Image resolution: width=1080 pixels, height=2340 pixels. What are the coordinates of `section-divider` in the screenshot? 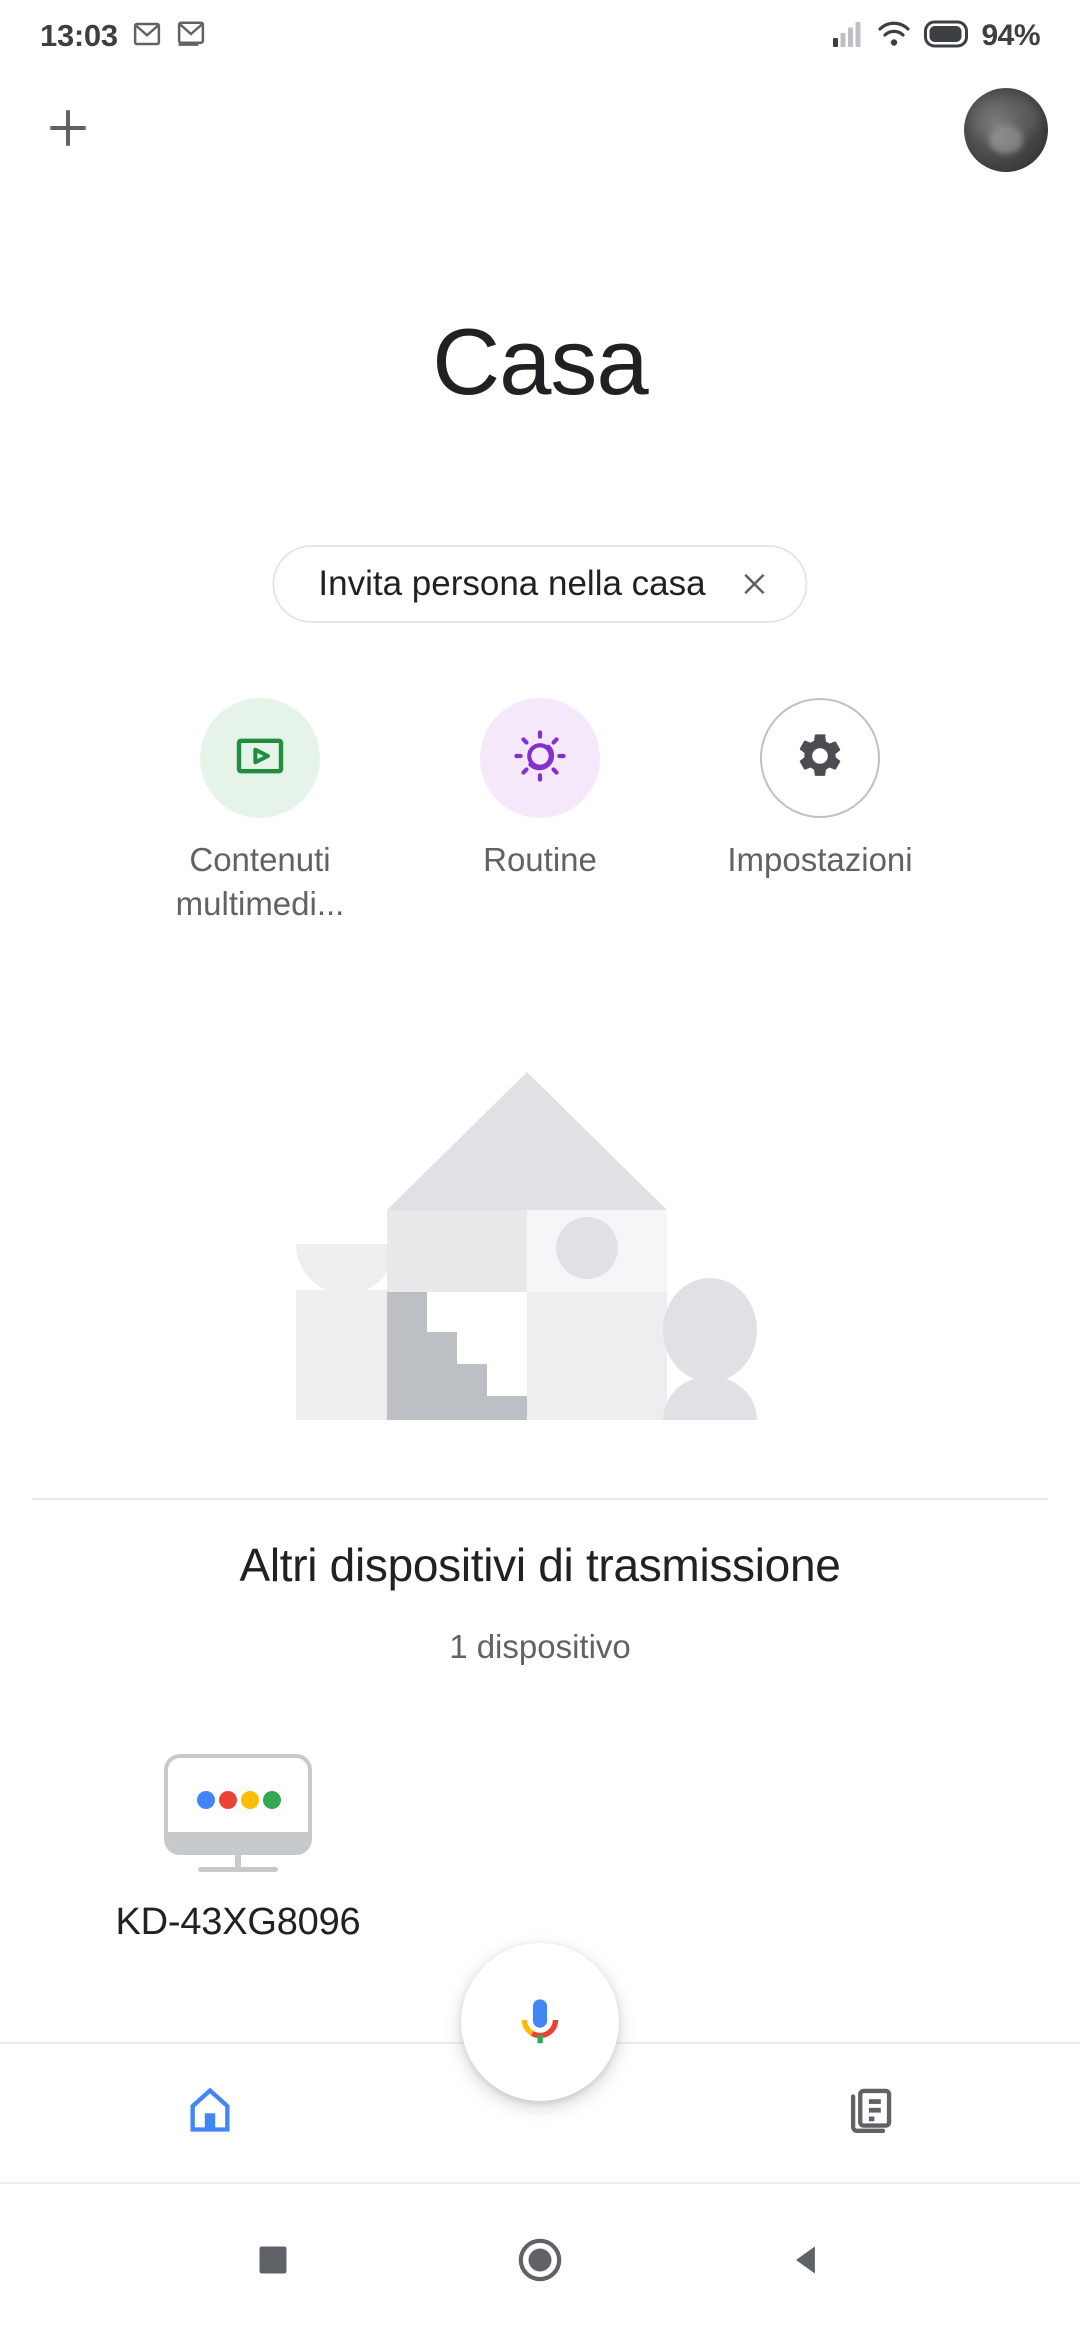 It's located at (540, 1499).